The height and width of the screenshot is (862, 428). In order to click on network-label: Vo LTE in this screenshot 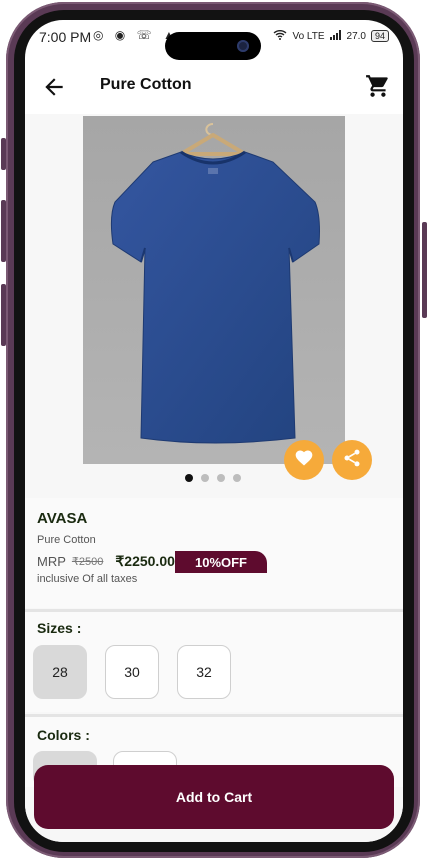, I will do `click(308, 36)`.